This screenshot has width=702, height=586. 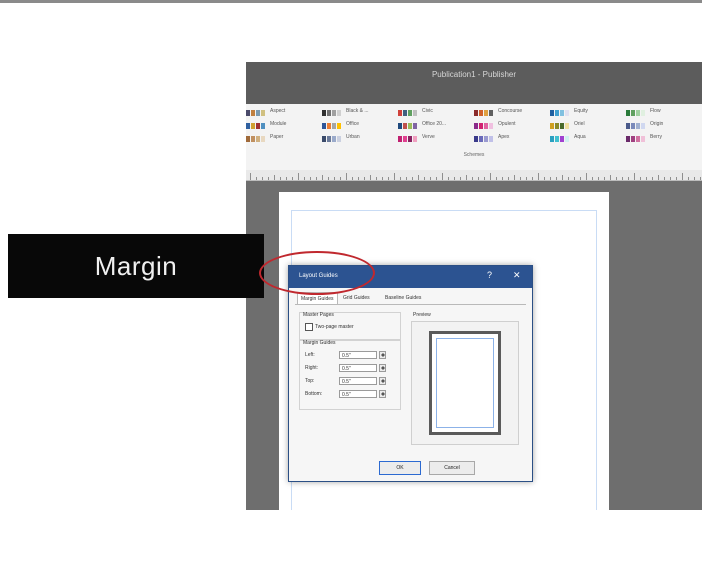 What do you see at coordinates (283, 140) in the screenshot?
I see `color-scheme-item: Paper` at bounding box center [283, 140].